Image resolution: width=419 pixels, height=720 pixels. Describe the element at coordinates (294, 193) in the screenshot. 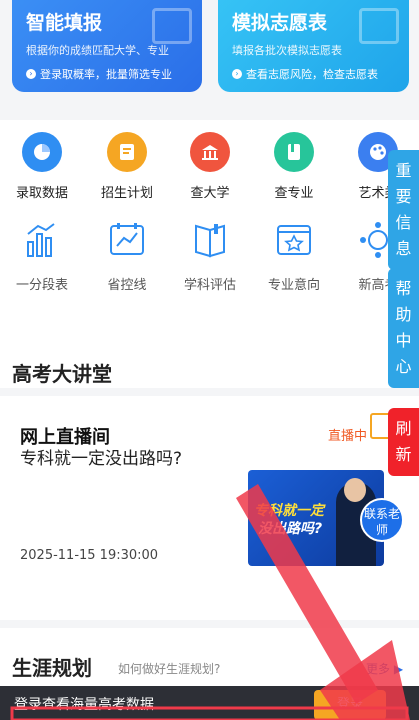

I see `grid-label: 查专业` at that location.